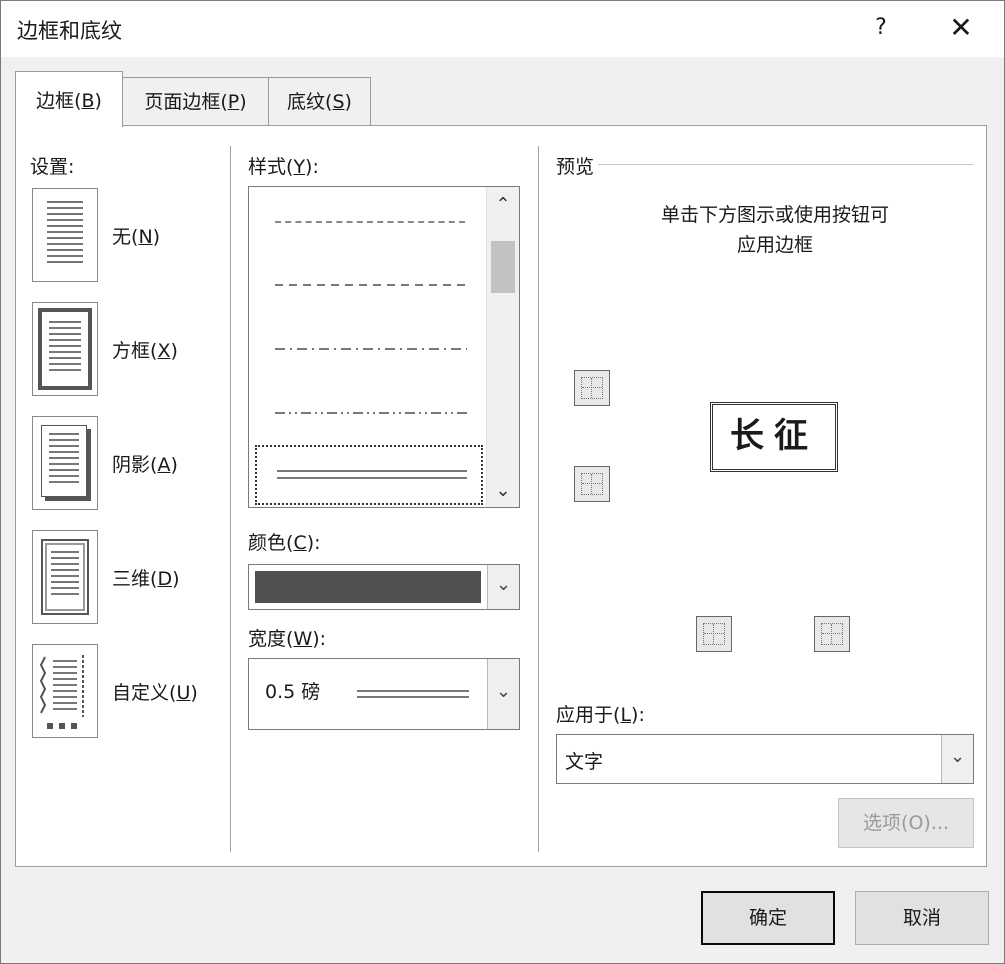 The height and width of the screenshot is (964, 1005). Describe the element at coordinates (131, 351) in the screenshot. I see `setting-box-label: 方框` at that location.